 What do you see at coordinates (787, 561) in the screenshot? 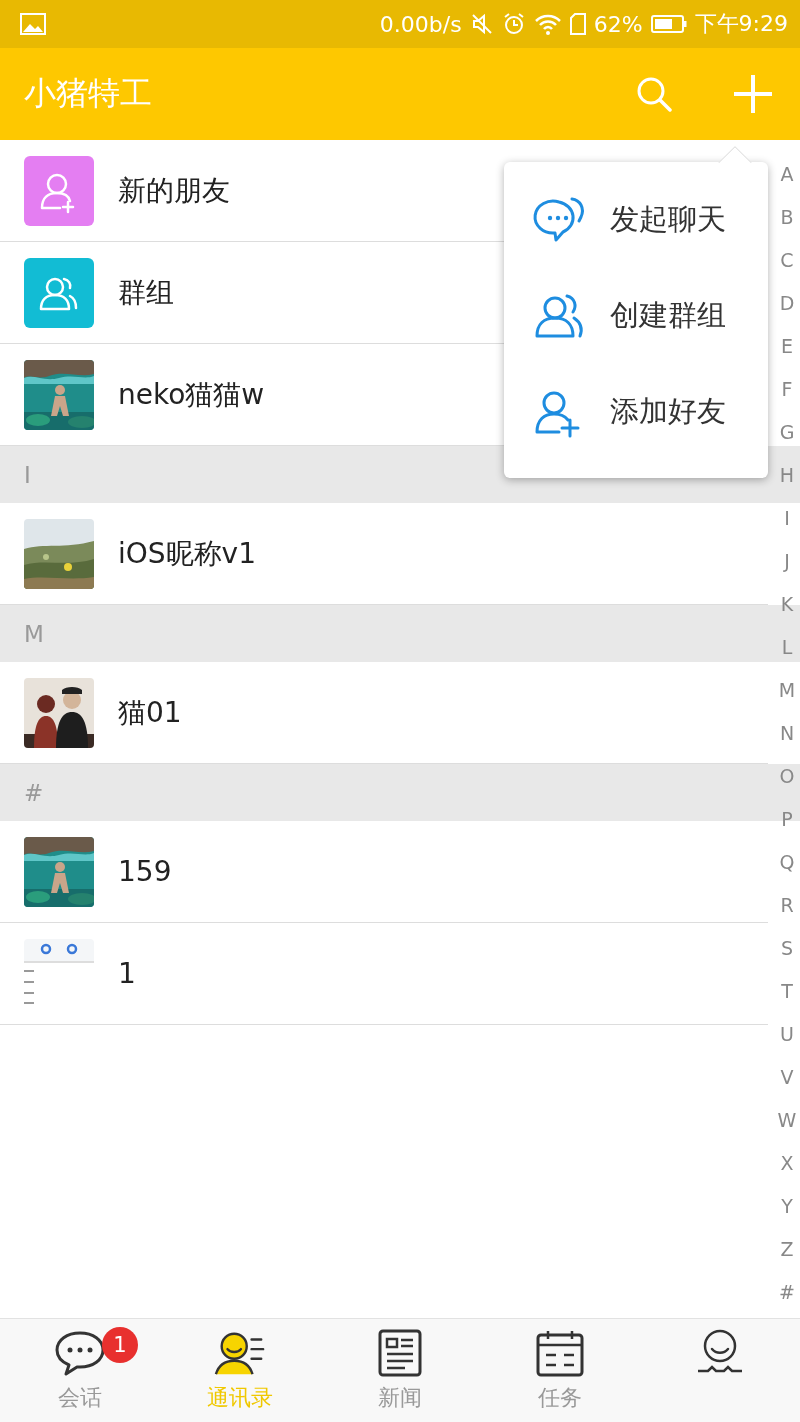
I see `index-letter: J` at bounding box center [787, 561].